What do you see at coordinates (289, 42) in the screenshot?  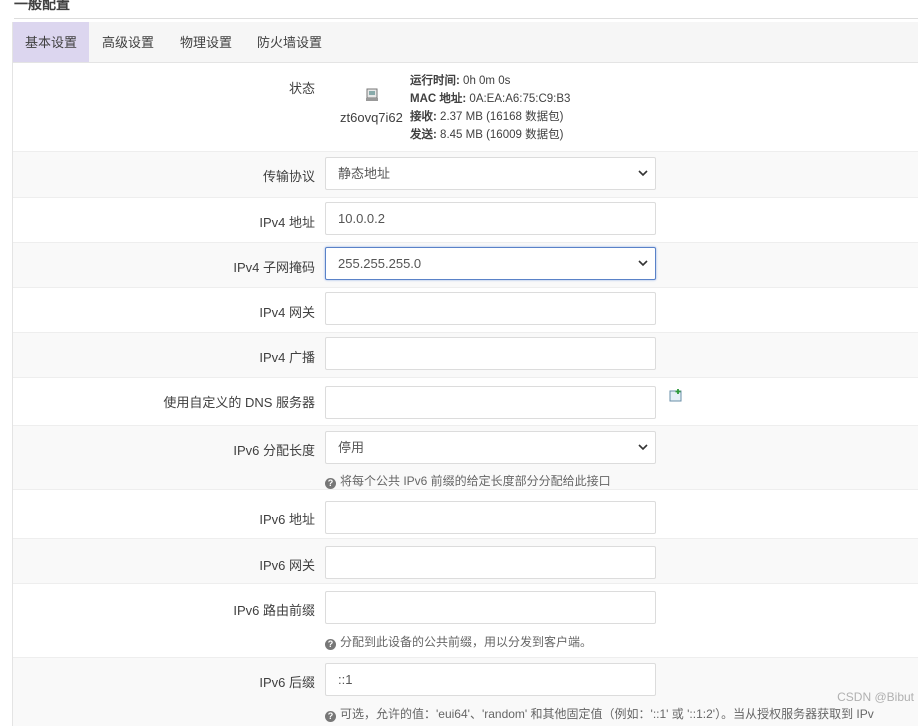 I see `tab-firewall-settings: 防火墙设置` at bounding box center [289, 42].